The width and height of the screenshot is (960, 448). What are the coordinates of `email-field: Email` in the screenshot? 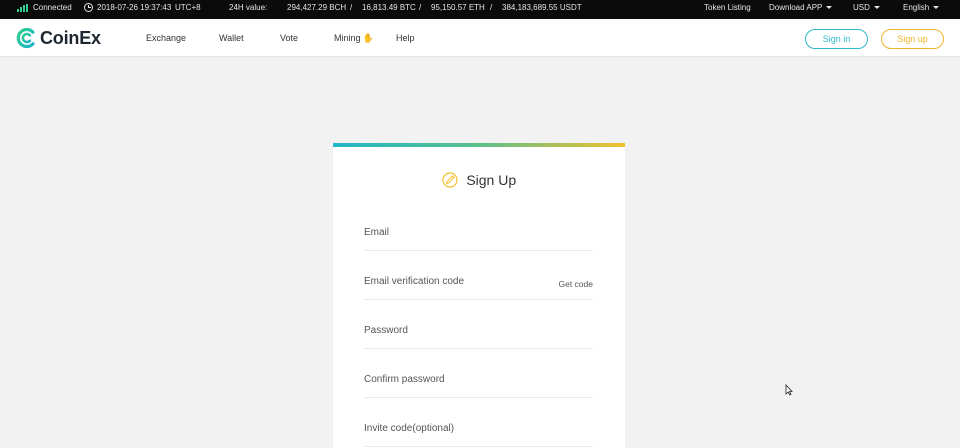 It's located at (478, 239).